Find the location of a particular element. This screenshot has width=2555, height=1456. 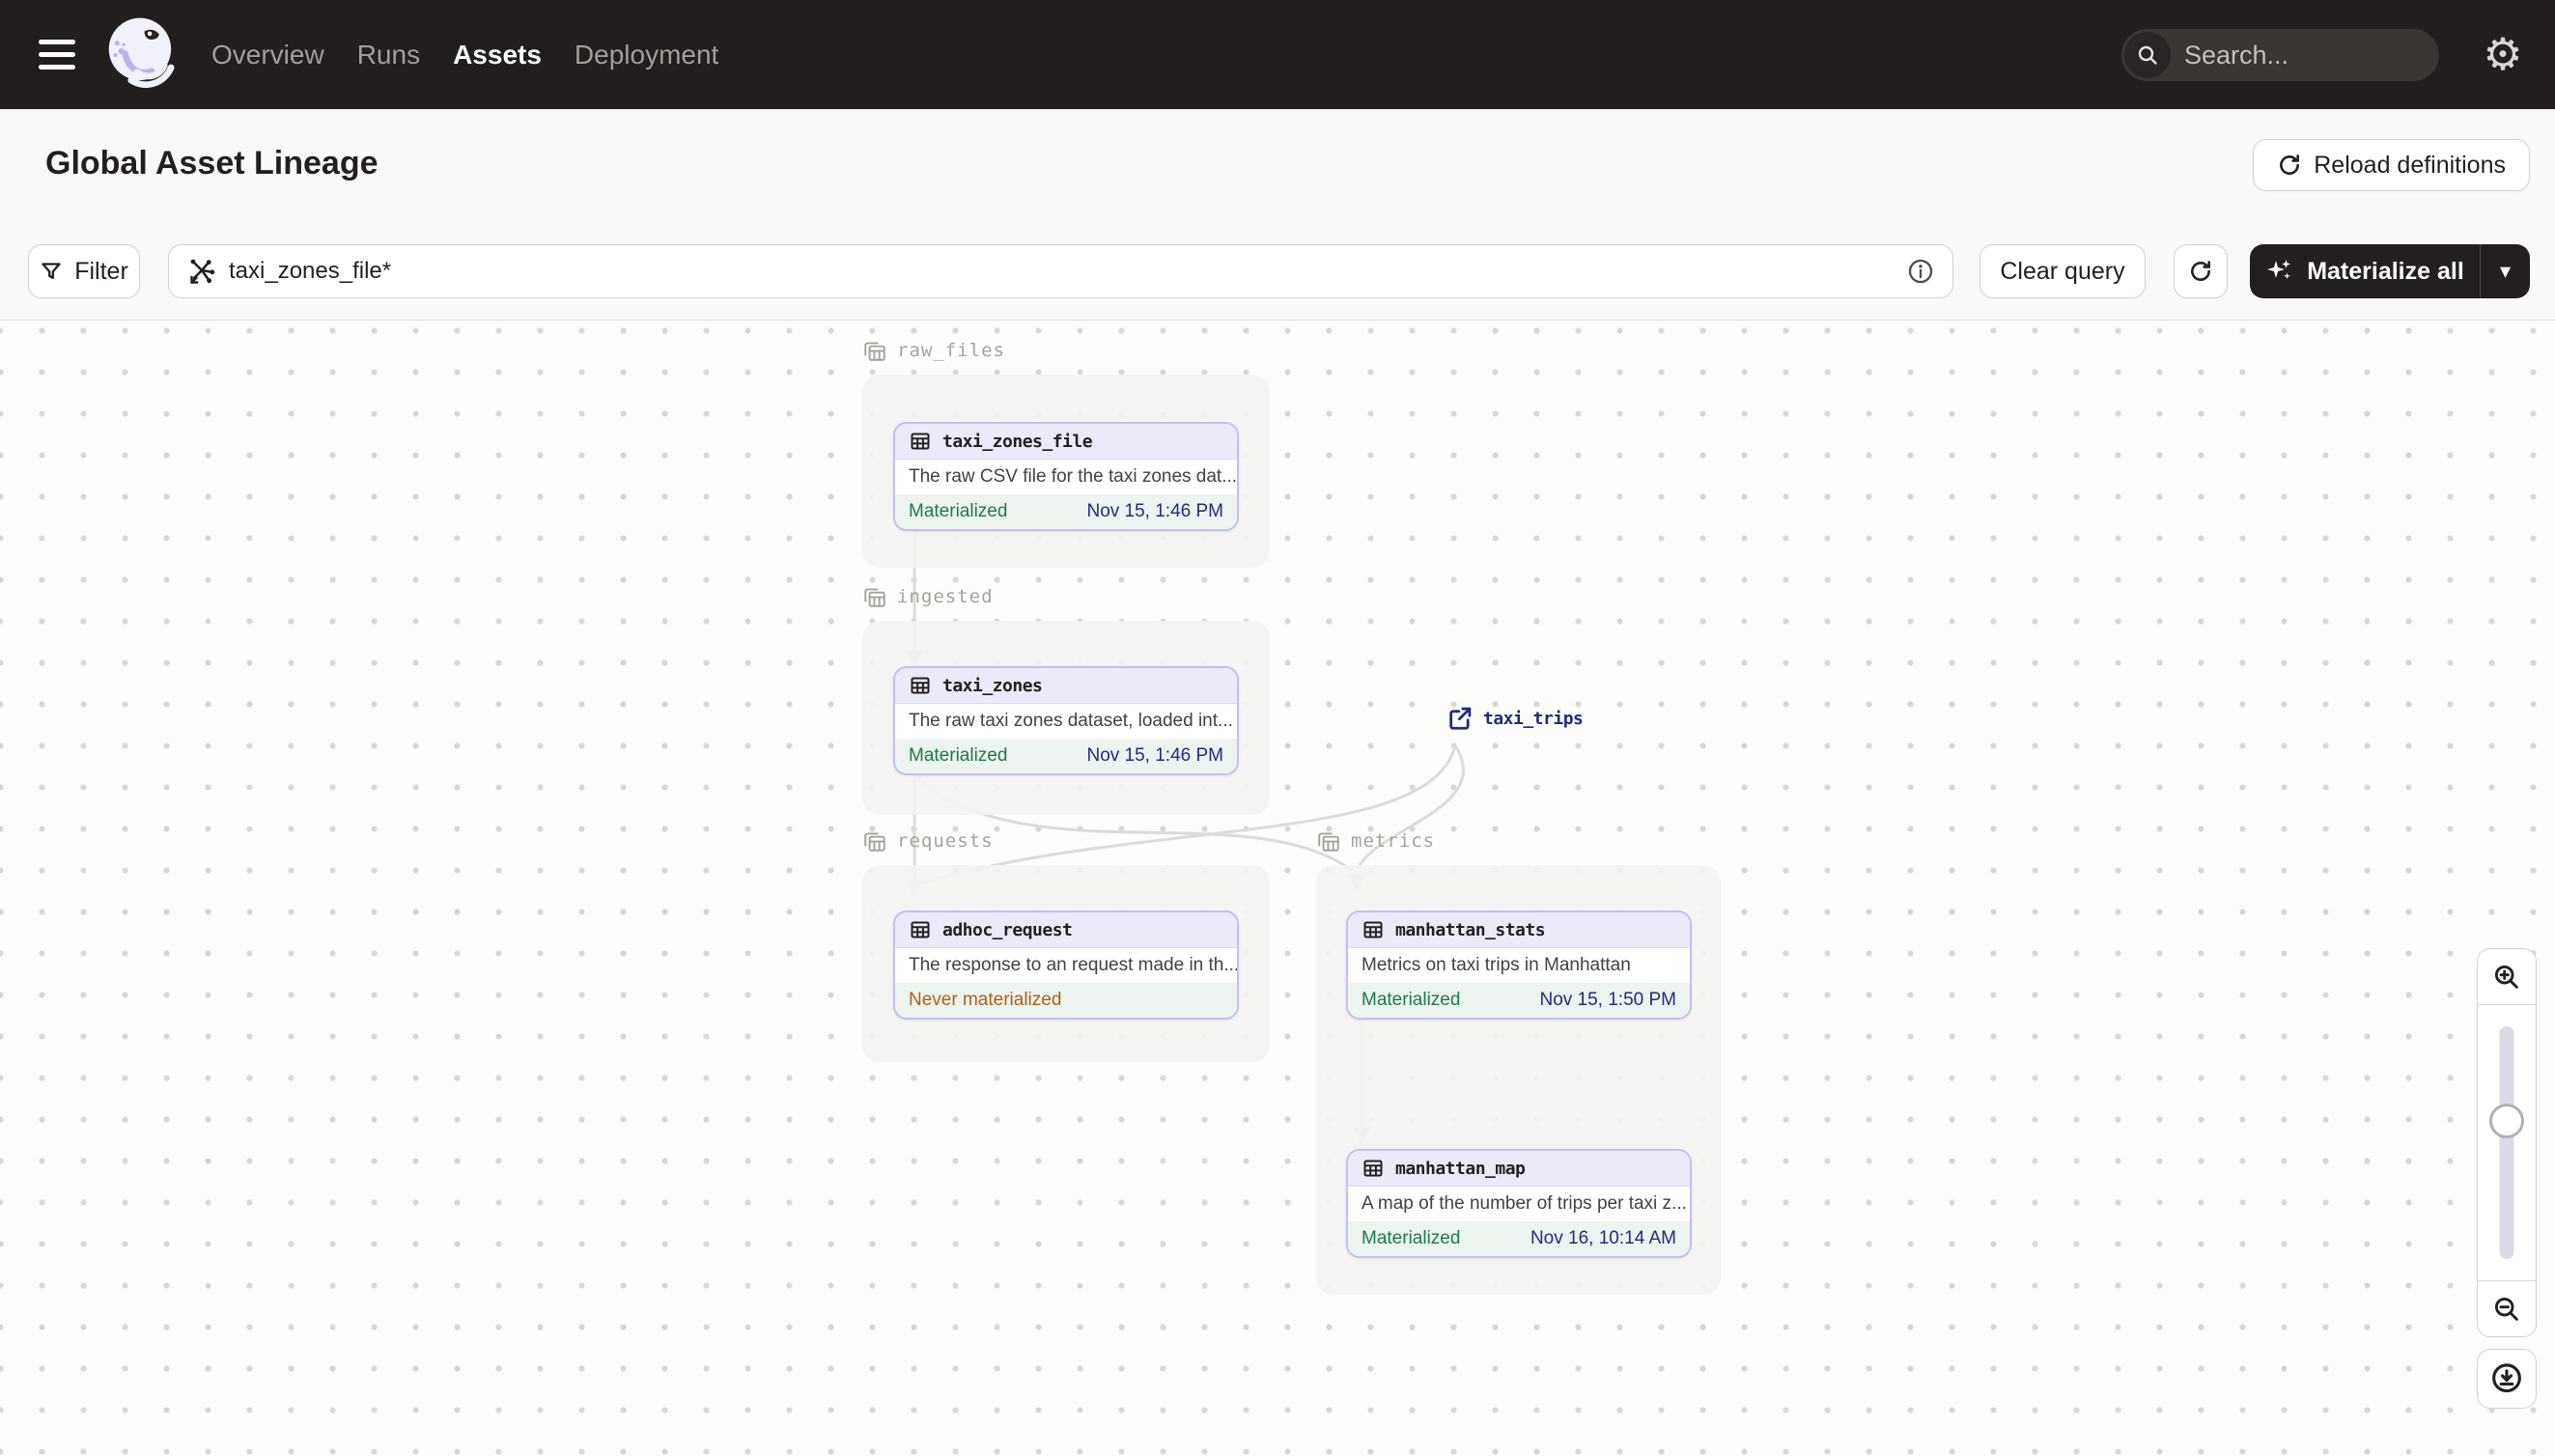

query-info-icon is located at coordinates (1920, 272).